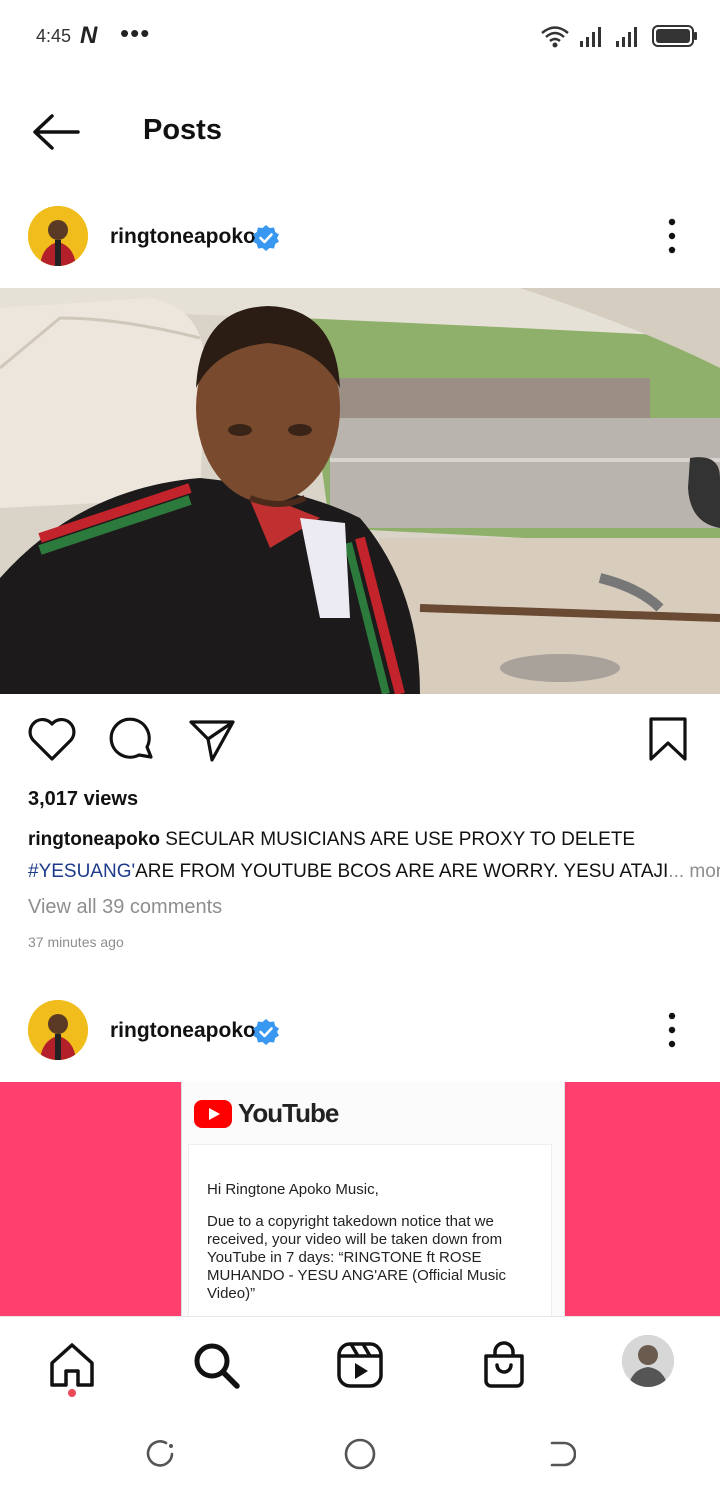  What do you see at coordinates (125, 907) in the screenshot?
I see `view-comments-link: View all 39 comments` at bounding box center [125, 907].